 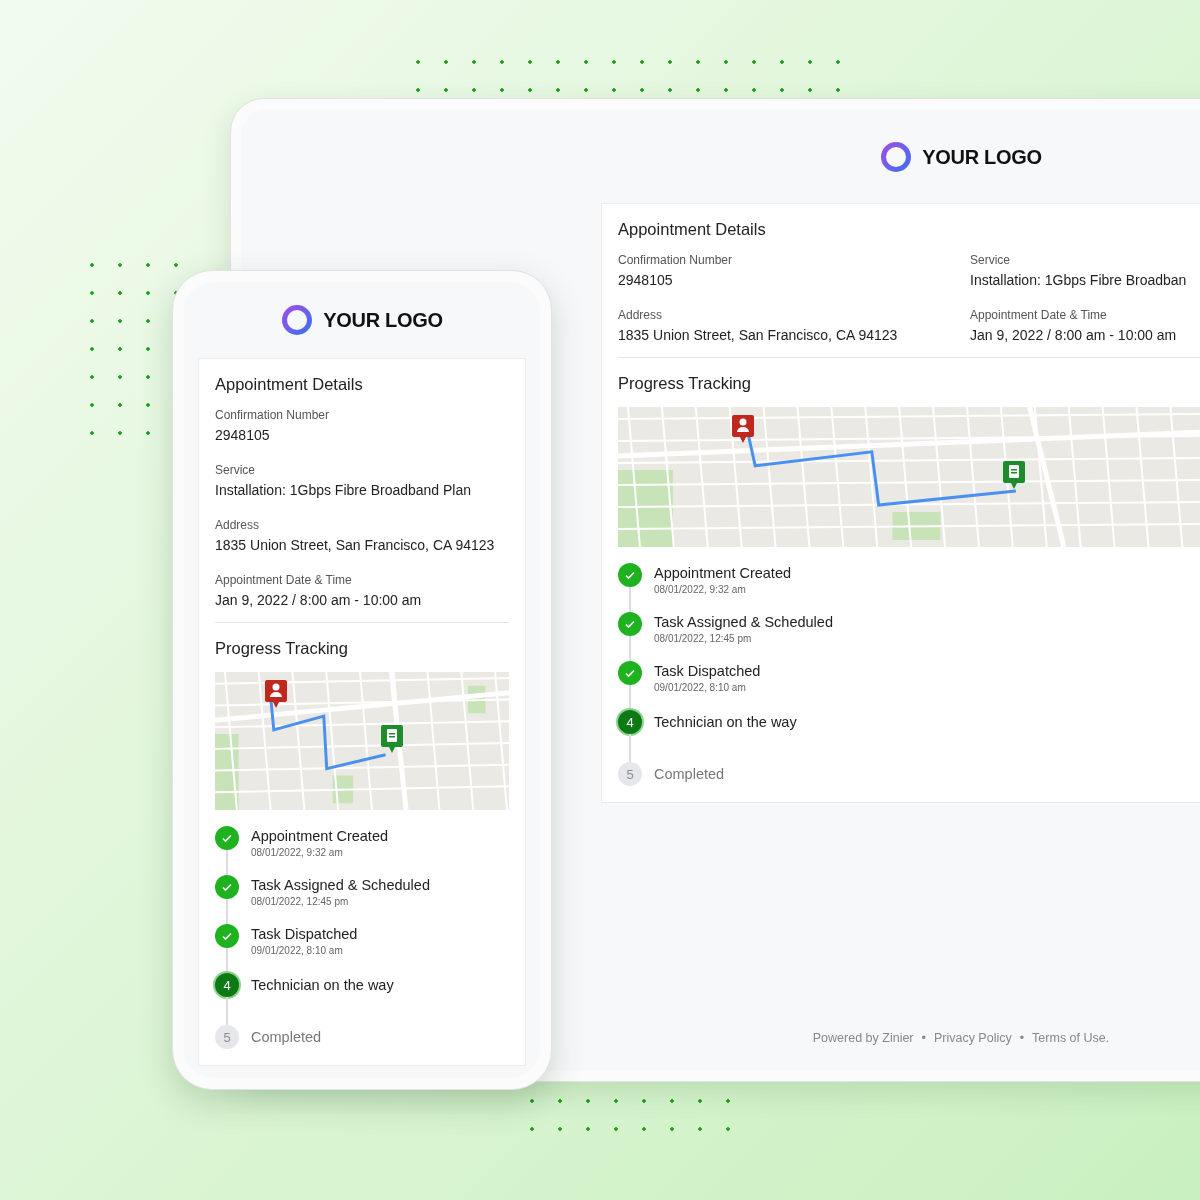 I want to click on footer-link: Powered by Zinier, so click(x=863, y=1038).